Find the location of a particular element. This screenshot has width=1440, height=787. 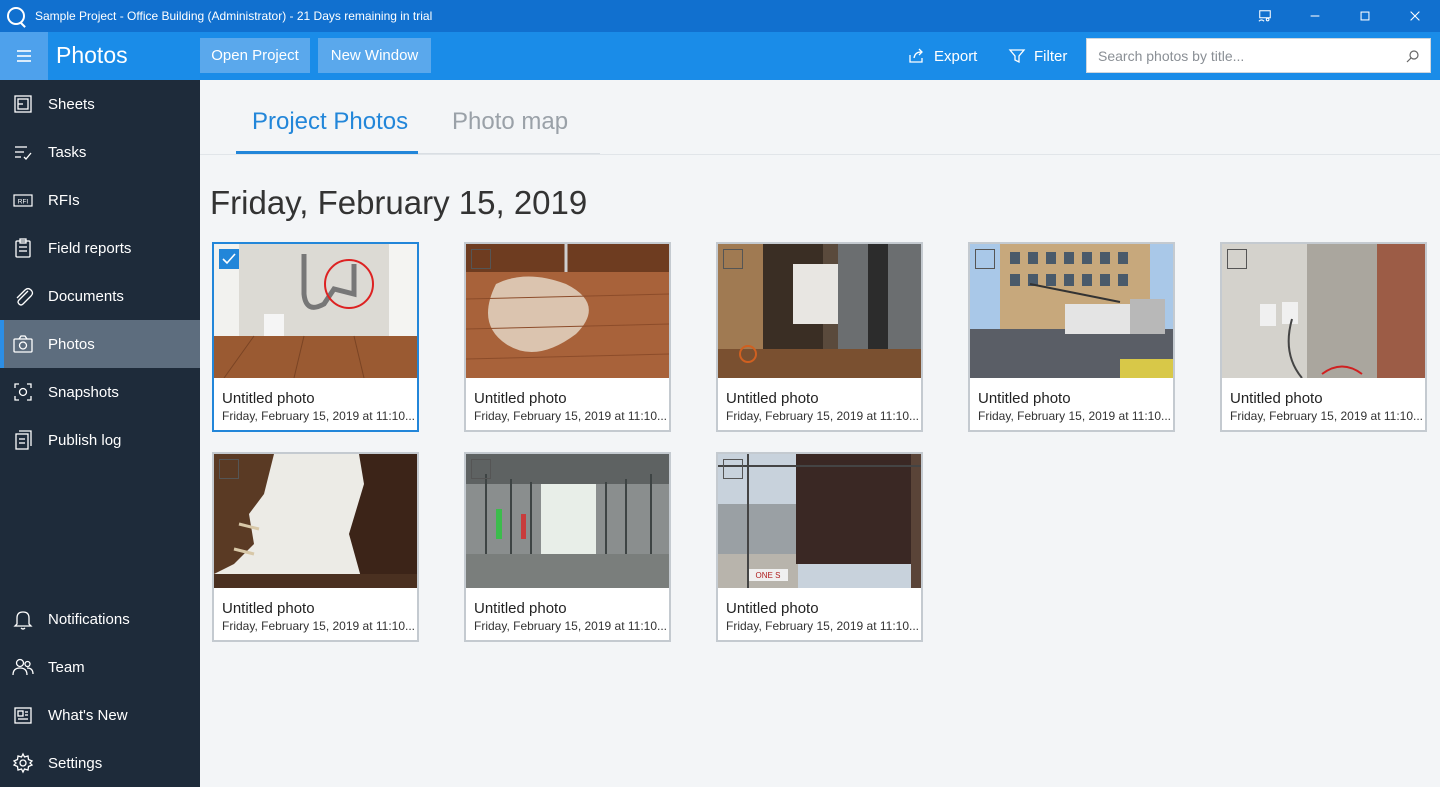

sidebar-item-label: Team is located at coordinates (66, 667).